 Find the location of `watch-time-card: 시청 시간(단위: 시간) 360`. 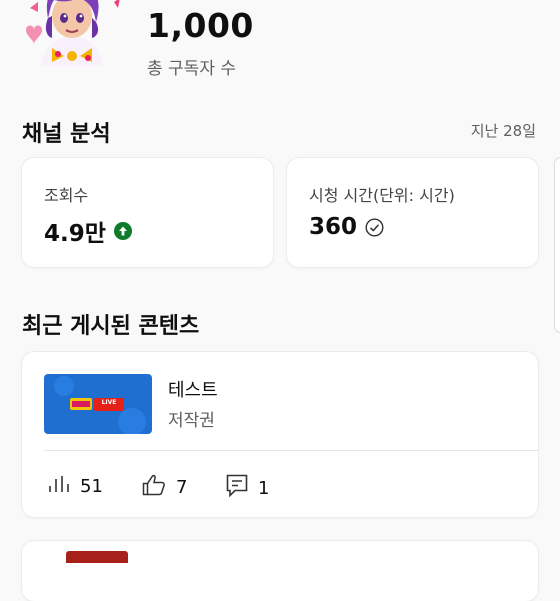

watch-time-card: 시청 시간(단위: 시간) 360 is located at coordinates (412, 212).